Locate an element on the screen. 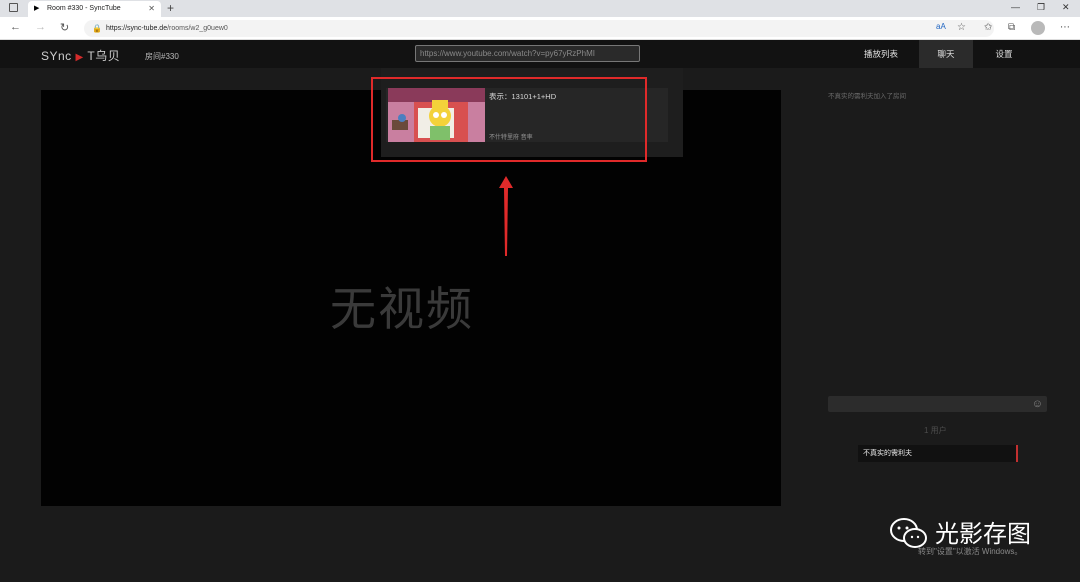 The width and height of the screenshot is (1080, 582). tab-title: Room #330 - SyncTube is located at coordinates (84, 8).